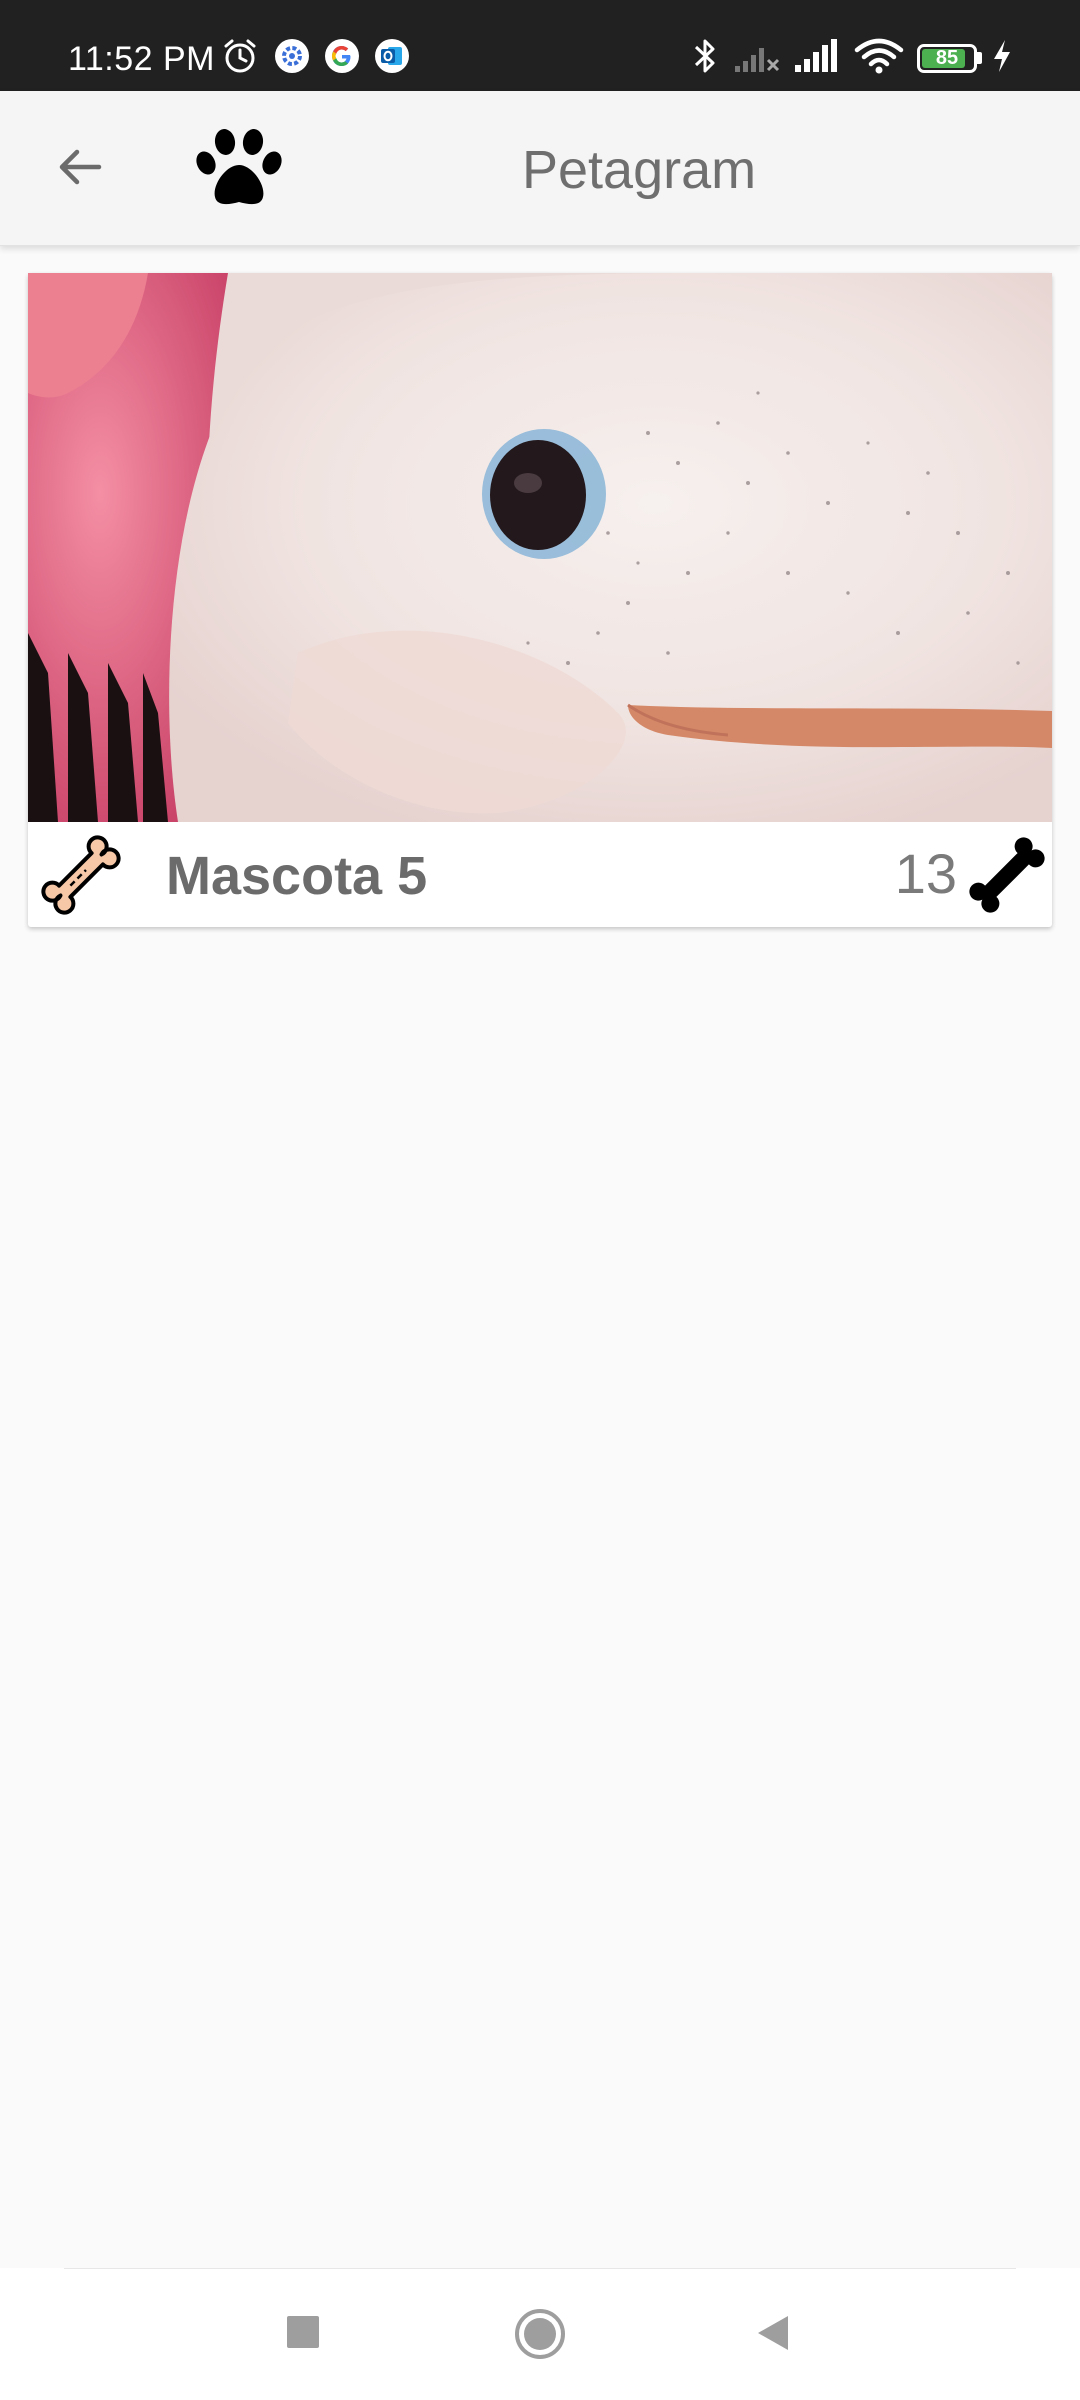 The image size is (1080, 2400). Describe the element at coordinates (757, 60) in the screenshot. I see `no-signal-icon` at that location.